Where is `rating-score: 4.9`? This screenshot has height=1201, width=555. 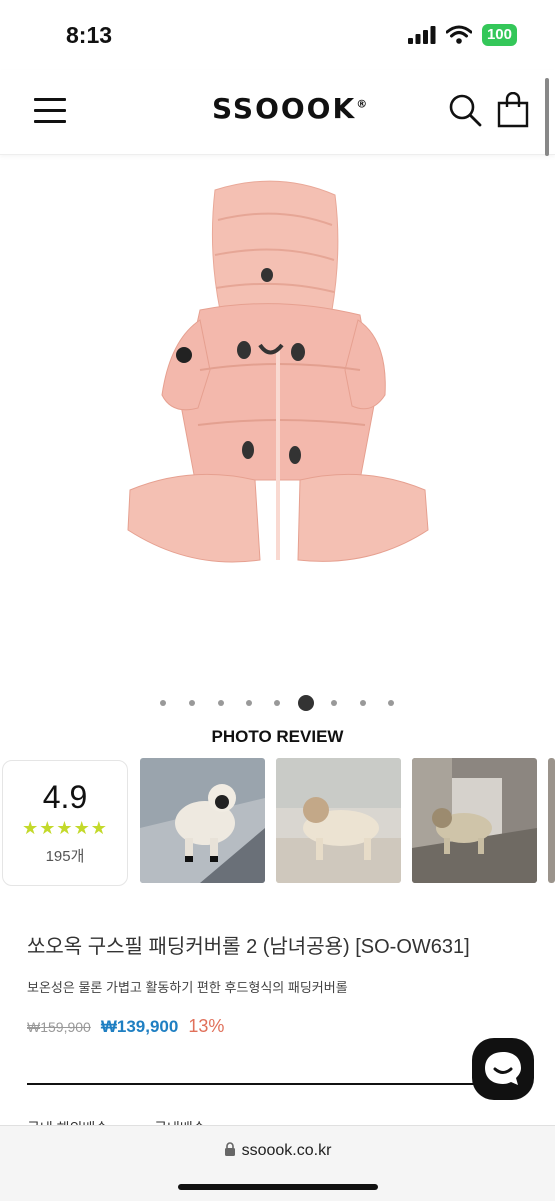 rating-score: 4.9 is located at coordinates (65, 797).